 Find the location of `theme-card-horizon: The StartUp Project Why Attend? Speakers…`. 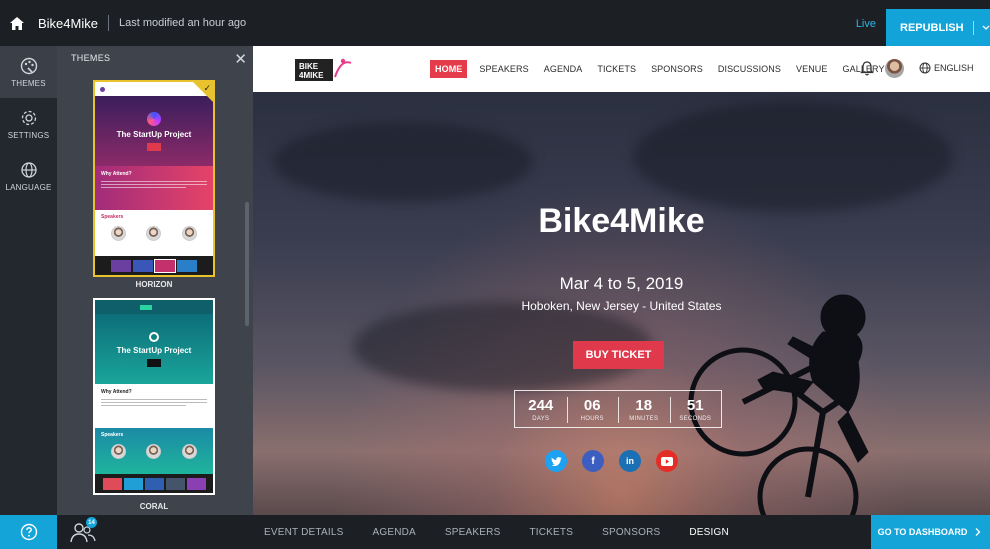

theme-card-horizon: The StartUp Project Why Attend? Speakers… is located at coordinates (154, 178).